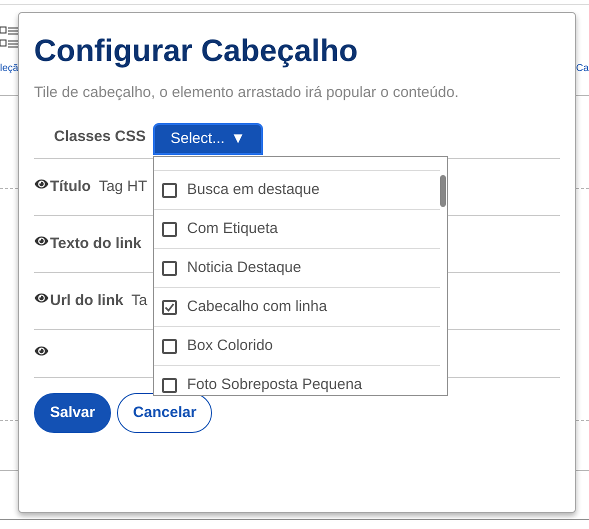  Describe the element at coordinates (297, 229) in the screenshot. I see `dropdown-option: Com Etiqueta` at that location.